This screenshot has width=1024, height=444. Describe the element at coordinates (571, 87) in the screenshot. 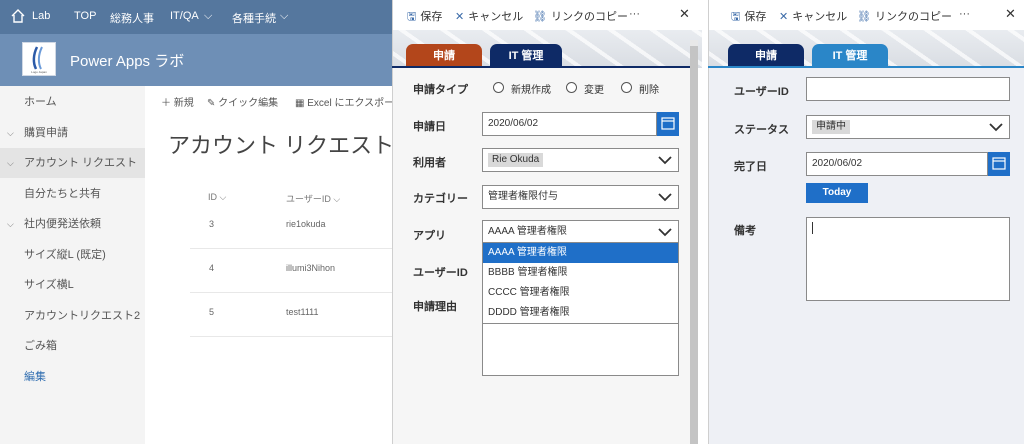

I see `radio-change` at that location.